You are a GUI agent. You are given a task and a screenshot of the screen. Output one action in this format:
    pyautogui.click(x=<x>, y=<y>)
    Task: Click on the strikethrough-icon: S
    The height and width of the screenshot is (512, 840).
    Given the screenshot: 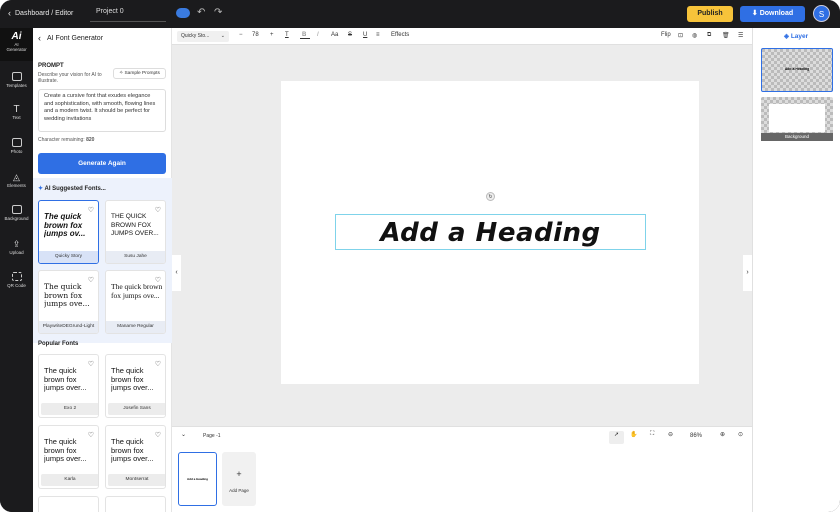 What is the action you would take?
    pyautogui.click(x=350, y=35)
    